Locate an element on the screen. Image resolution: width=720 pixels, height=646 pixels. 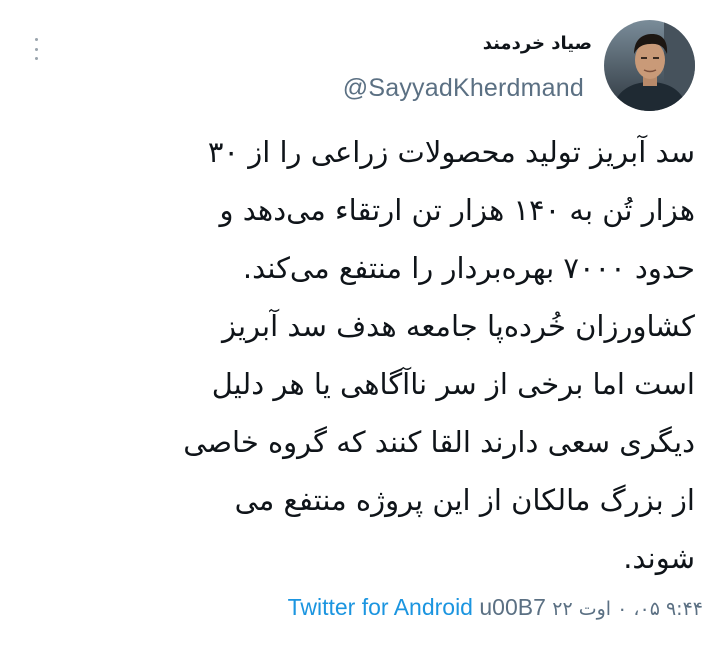
avatar-photo is located at coordinates (649, 65).